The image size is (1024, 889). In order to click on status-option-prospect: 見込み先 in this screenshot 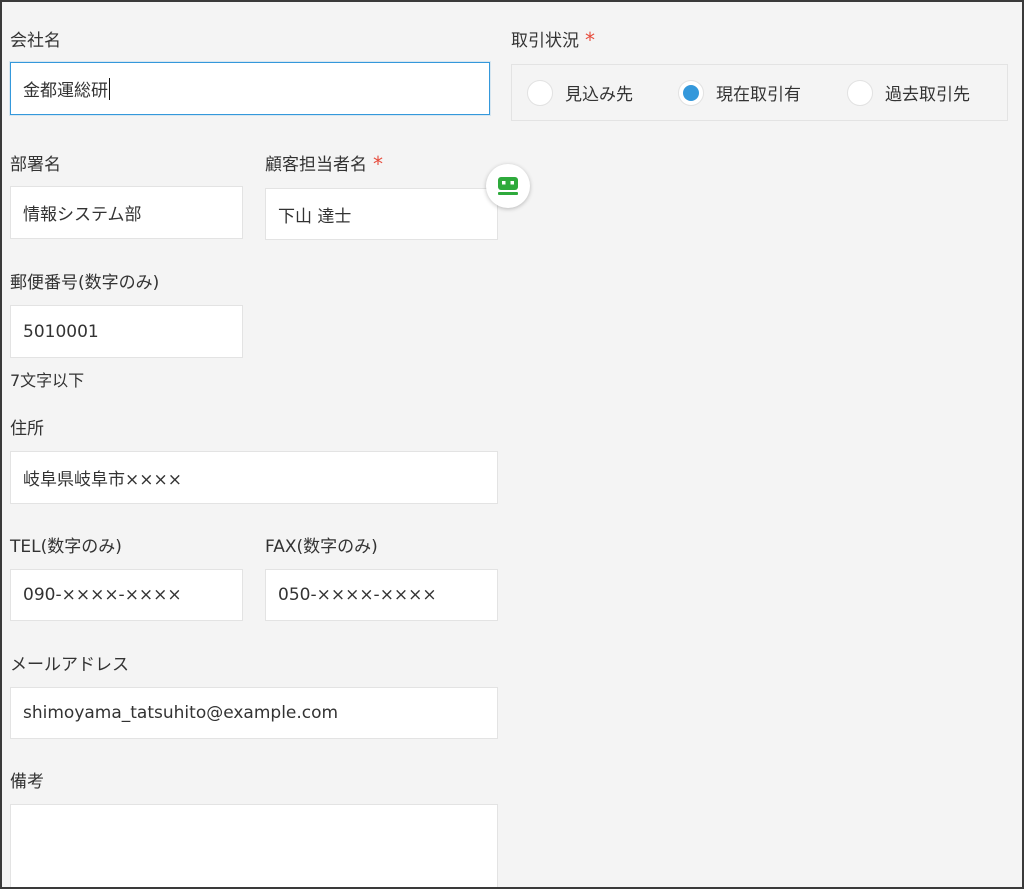, I will do `click(580, 92)`.